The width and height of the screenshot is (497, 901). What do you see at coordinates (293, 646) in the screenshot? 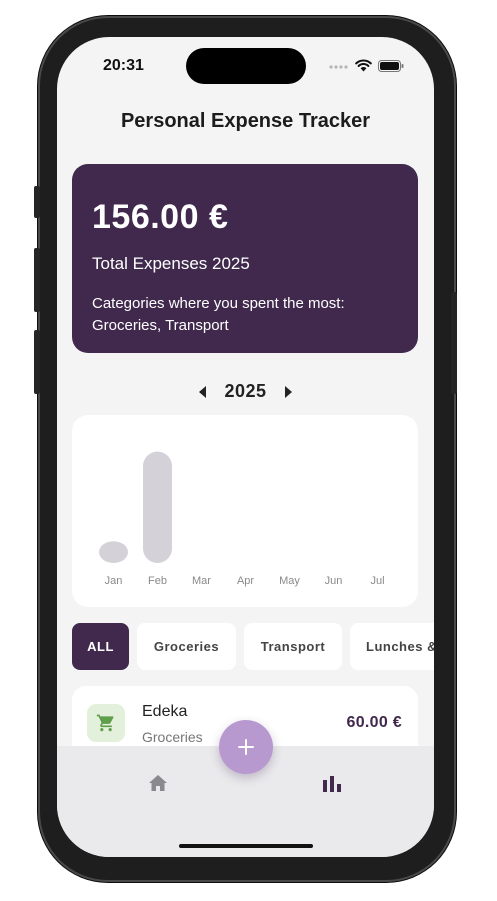
I see `filter-chip-transport: Transport` at bounding box center [293, 646].